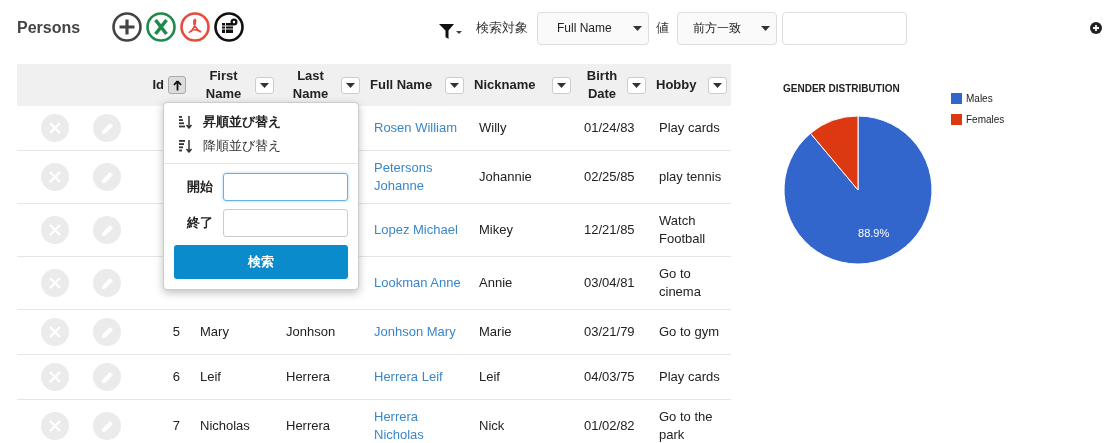  What do you see at coordinates (727, 28) in the screenshot?
I see `match-select: 前方一致` at bounding box center [727, 28].